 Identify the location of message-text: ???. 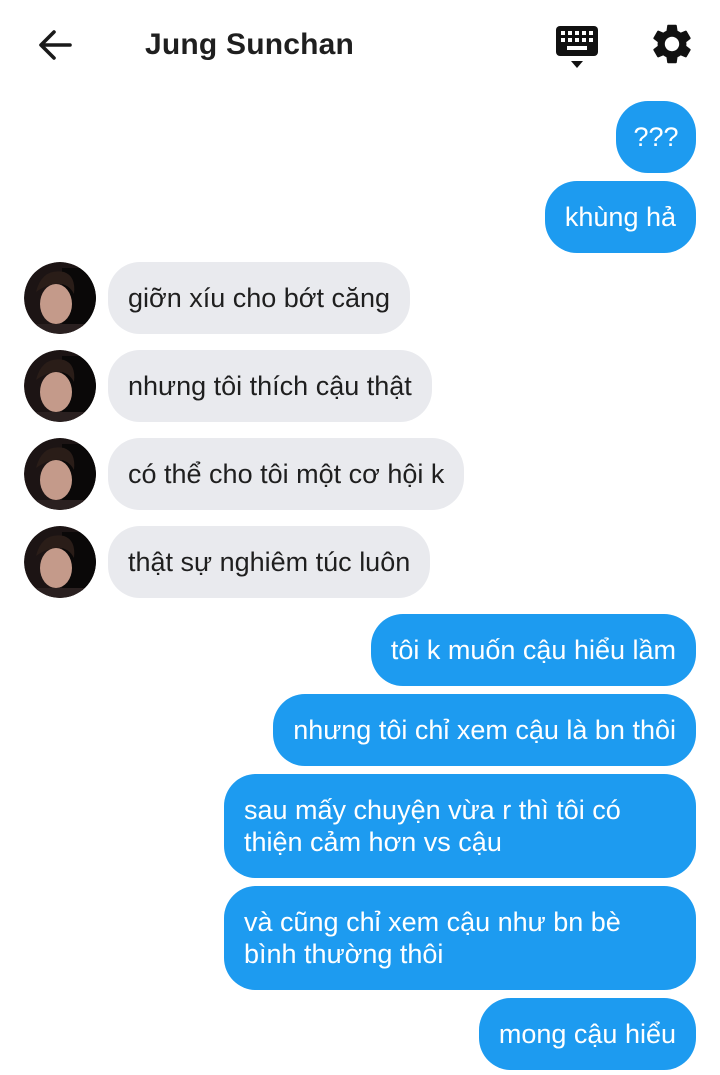
(656, 137).